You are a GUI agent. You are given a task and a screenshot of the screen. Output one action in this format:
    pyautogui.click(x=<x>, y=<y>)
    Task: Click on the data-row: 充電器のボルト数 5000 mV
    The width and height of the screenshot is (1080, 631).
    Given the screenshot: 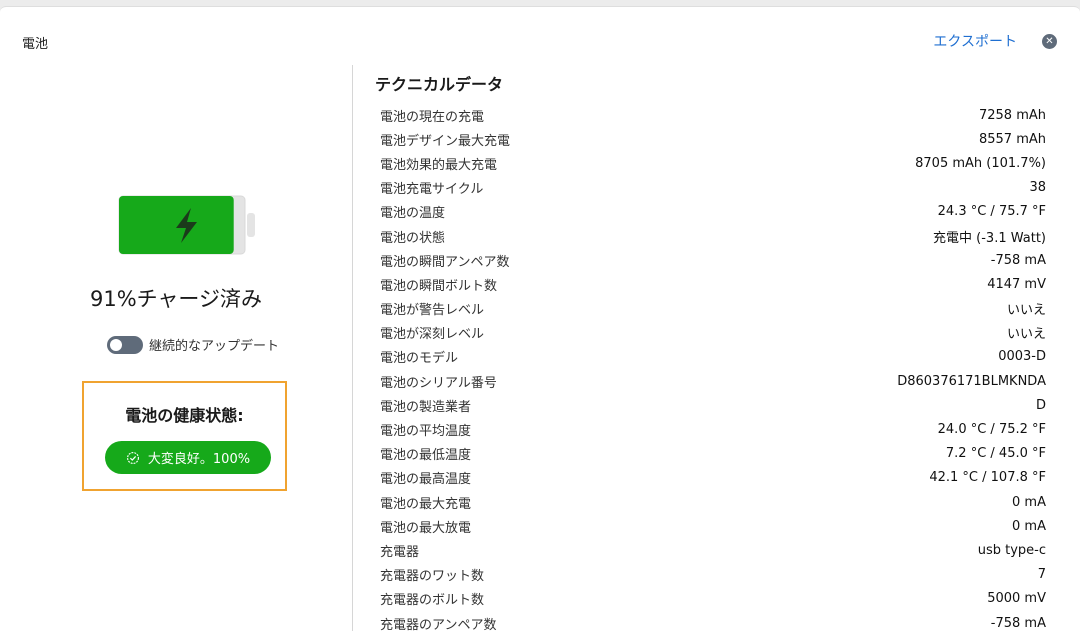 What is the action you would take?
    pyautogui.click(x=713, y=599)
    